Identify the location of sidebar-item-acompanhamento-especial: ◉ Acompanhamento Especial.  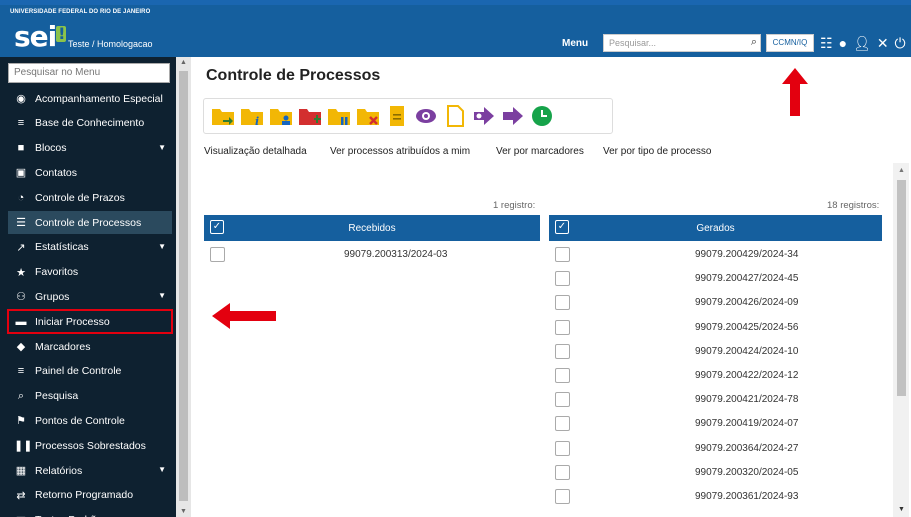
(90, 98).